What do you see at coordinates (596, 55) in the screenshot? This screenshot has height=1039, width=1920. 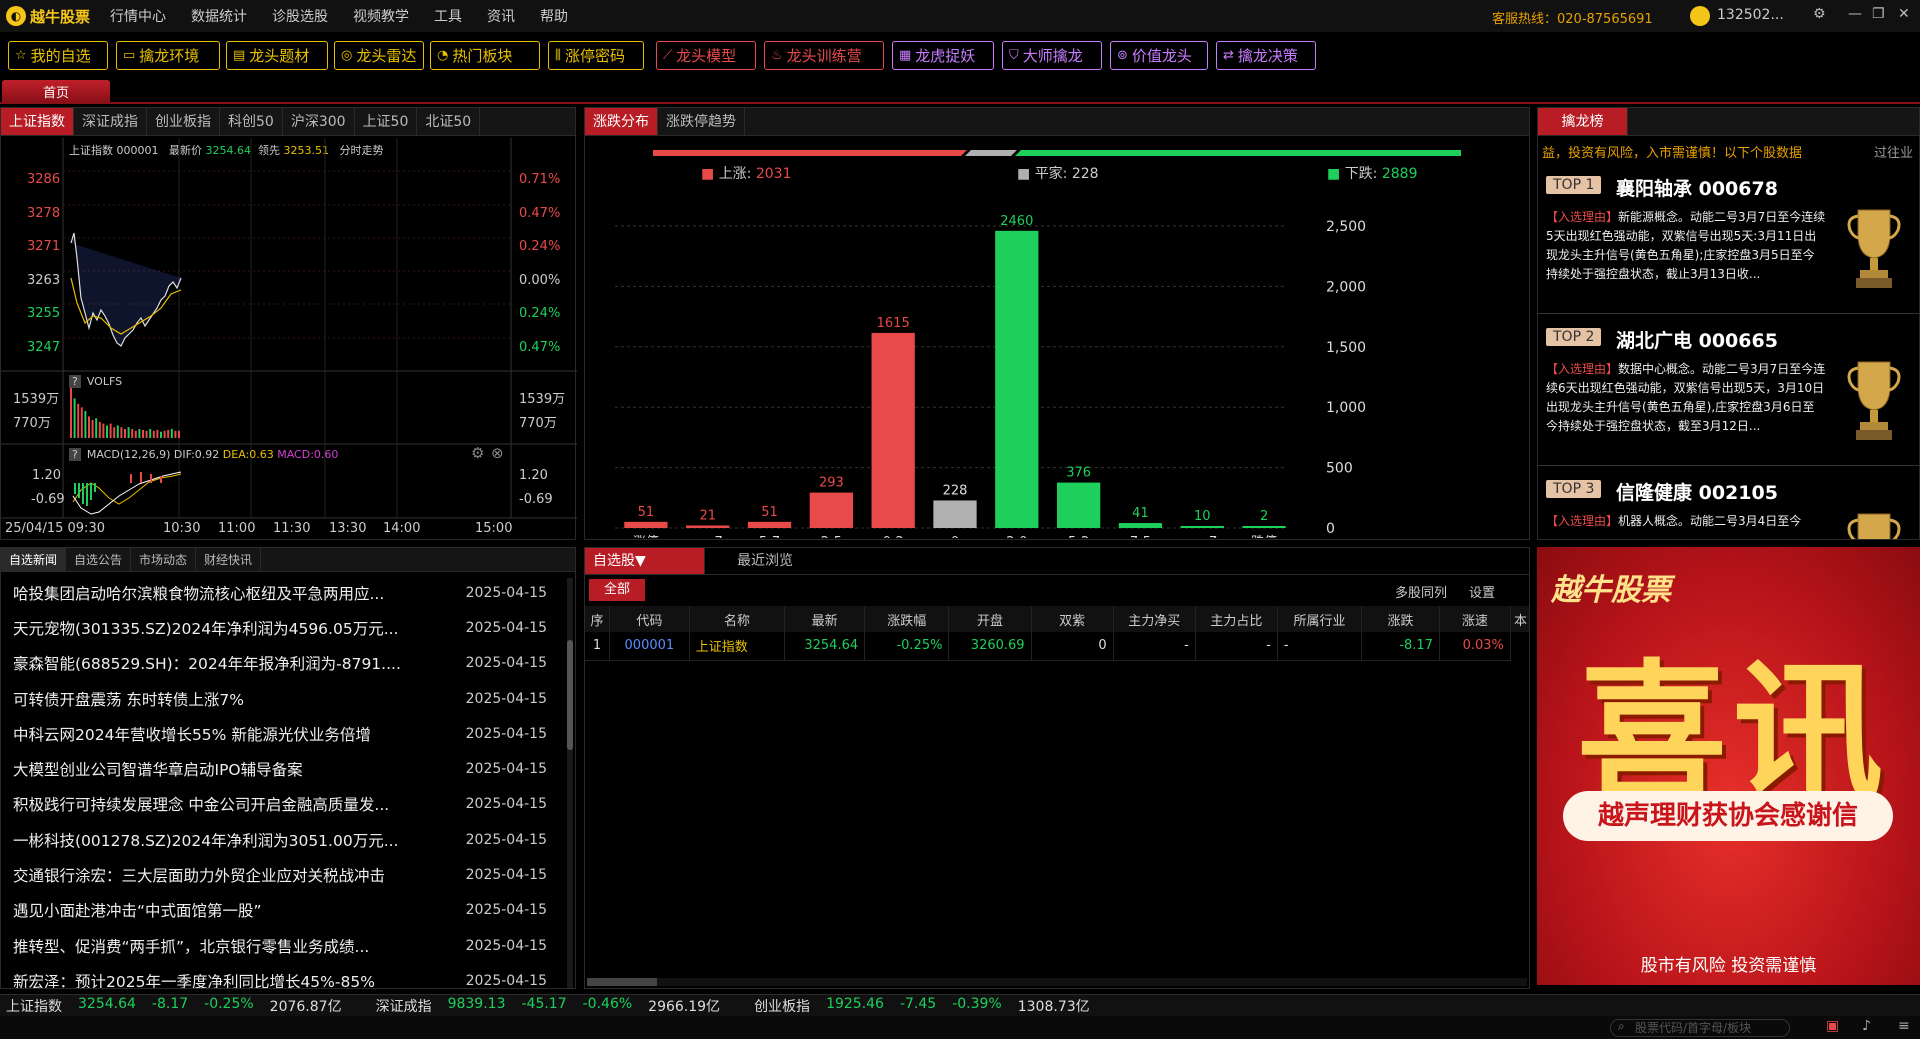 I see `toolbar-button-5: ⫼ 涨停密码` at bounding box center [596, 55].